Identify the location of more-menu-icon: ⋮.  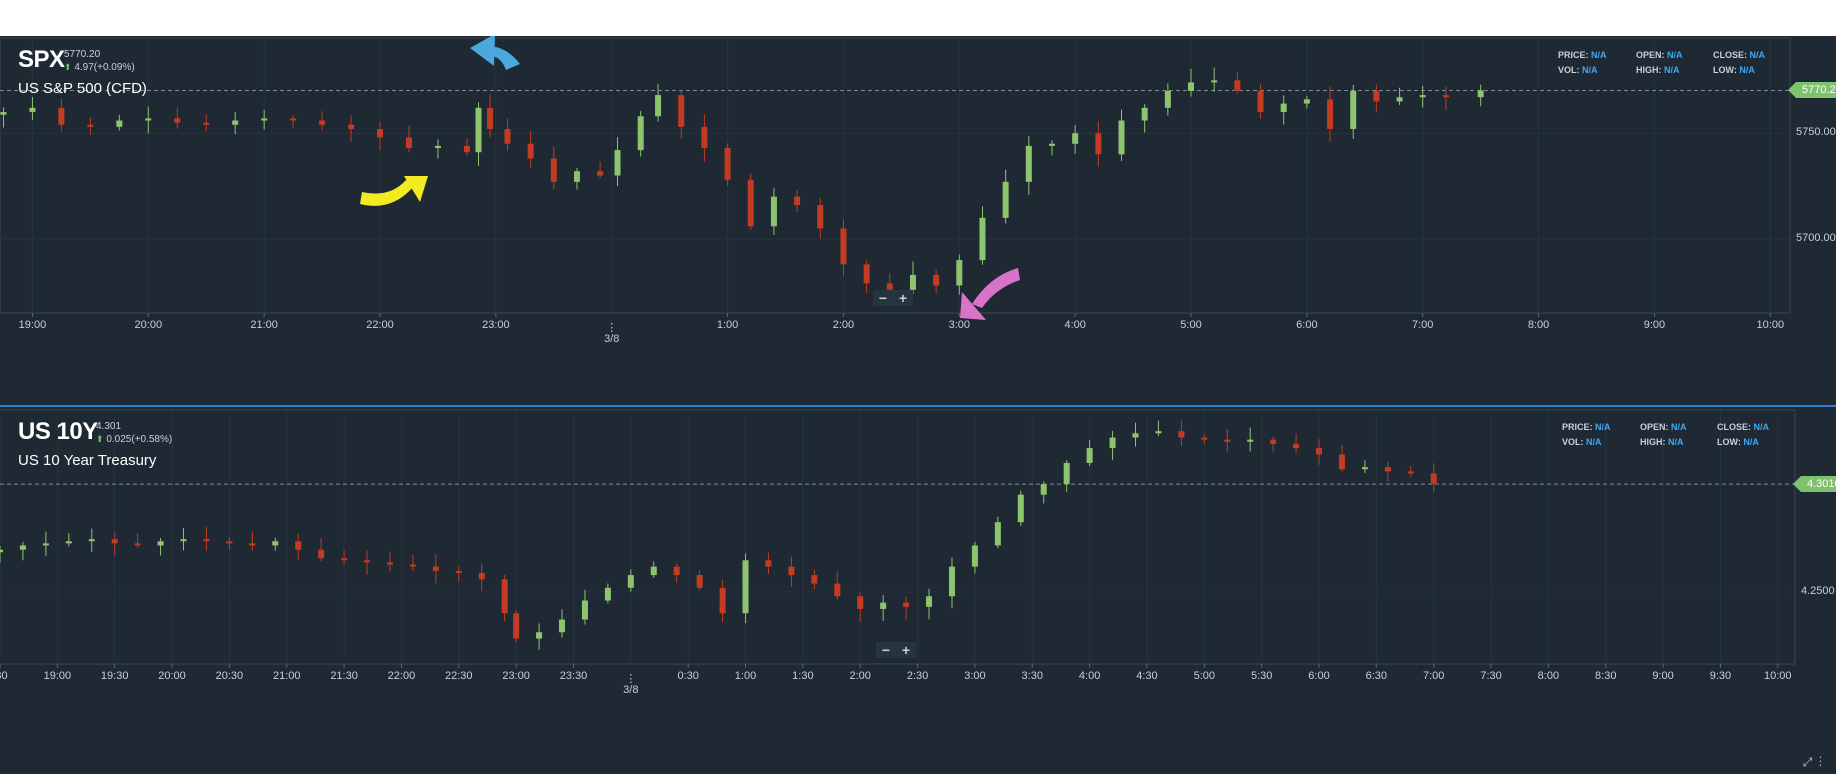
(1820, 762).